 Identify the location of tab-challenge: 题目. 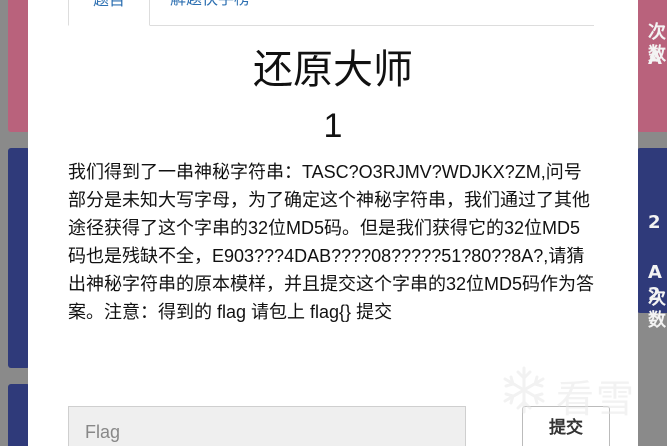
(109, 13).